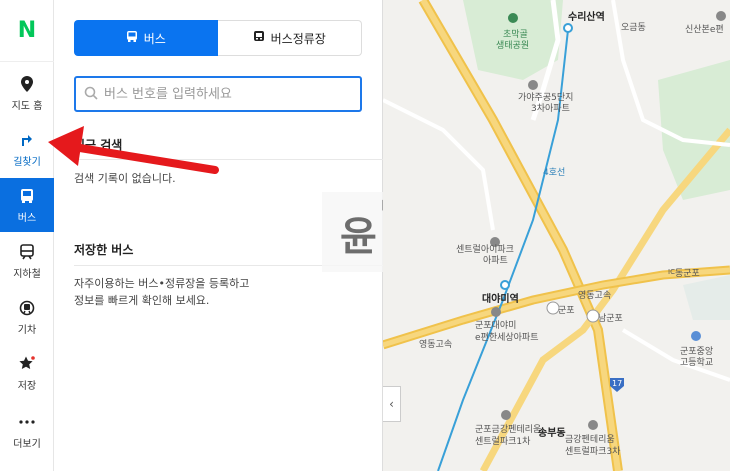 This screenshot has height=471, width=730. I want to click on naver-logo: N, so click(27, 31).